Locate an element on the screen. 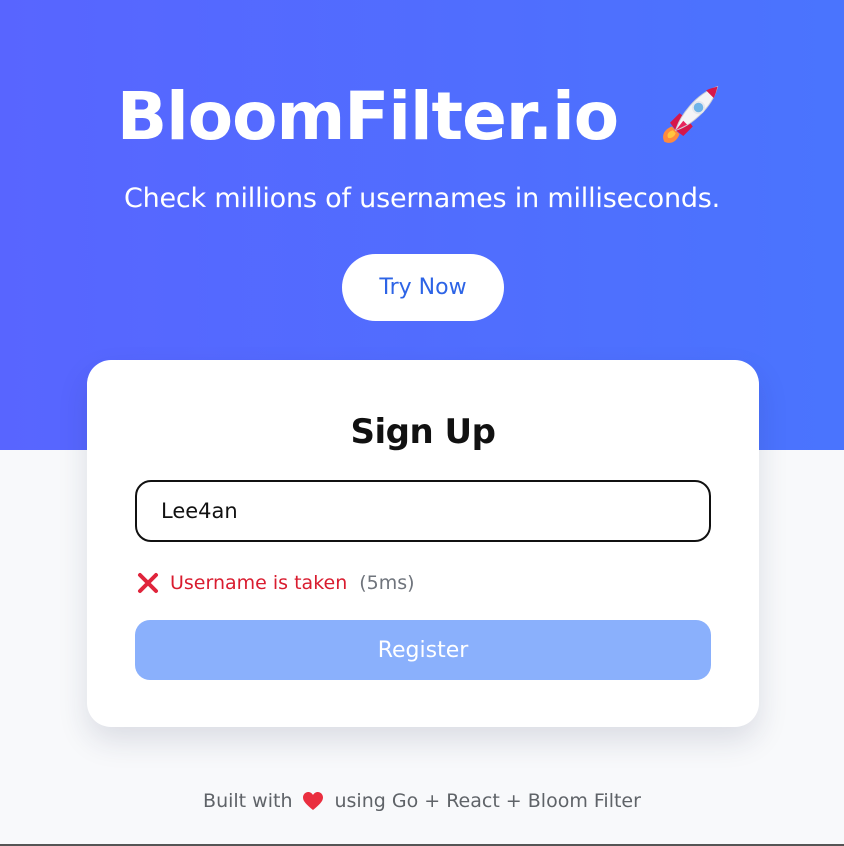 The image size is (844, 846). heart-icon is located at coordinates (313, 801).